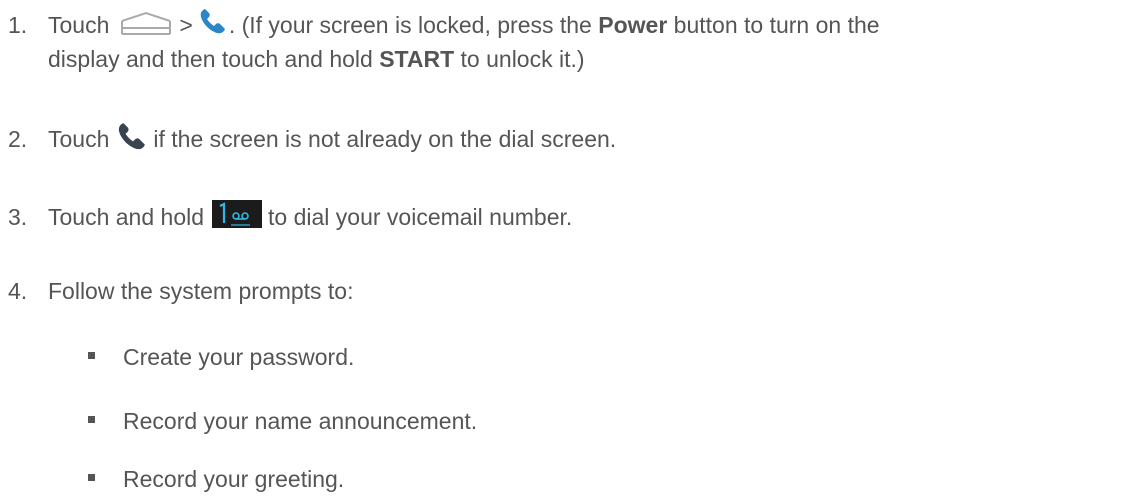 Image resolution: width=1127 pixels, height=501 pixels. Describe the element at coordinates (18, 139) in the screenshot. I see `step-number: 2.` at that location.